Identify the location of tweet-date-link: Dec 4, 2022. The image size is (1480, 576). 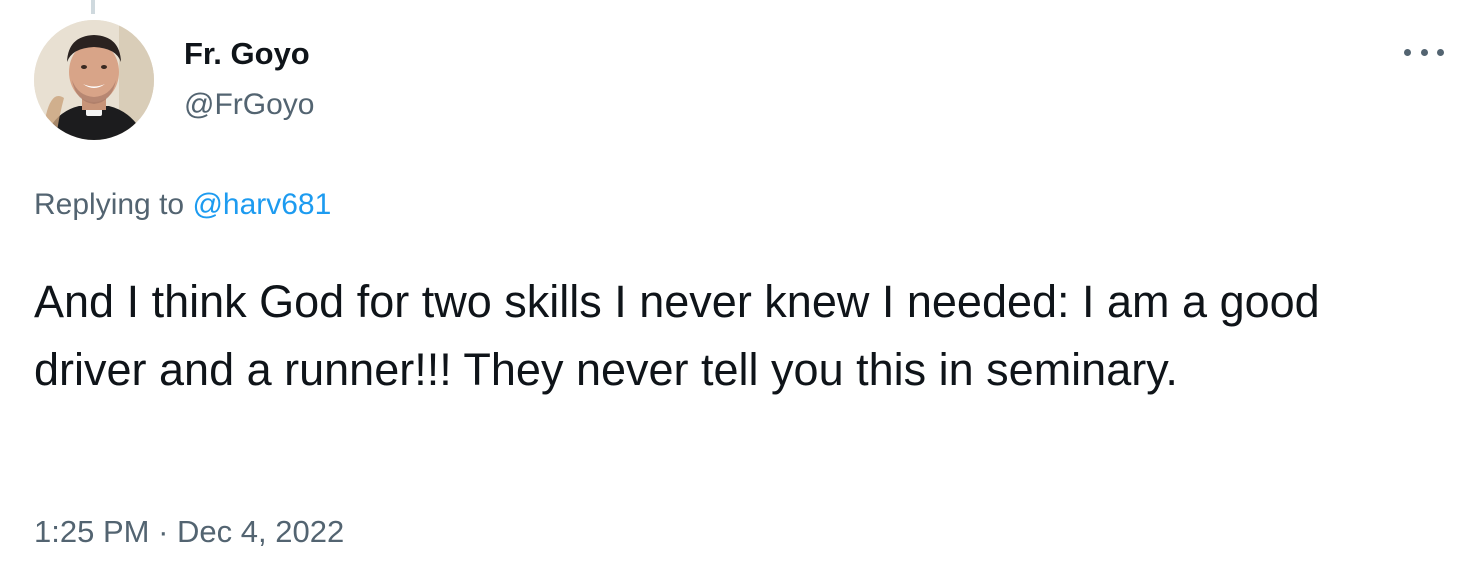
(260, 531).